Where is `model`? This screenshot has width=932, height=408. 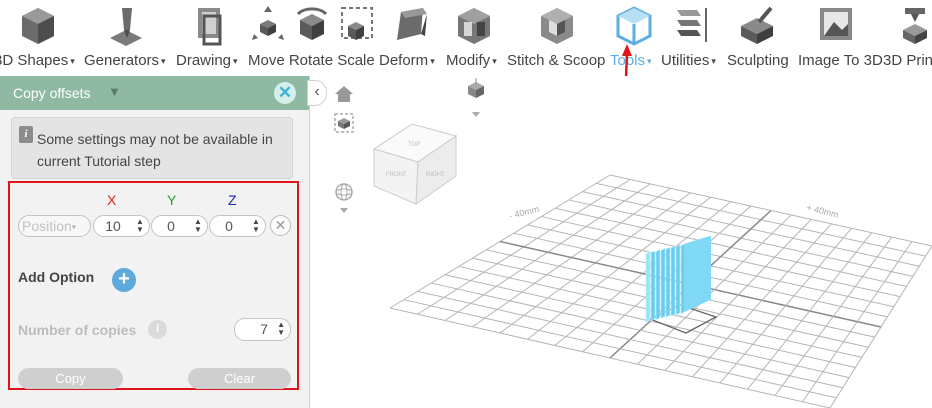 model is located at coordinates (678, 279).